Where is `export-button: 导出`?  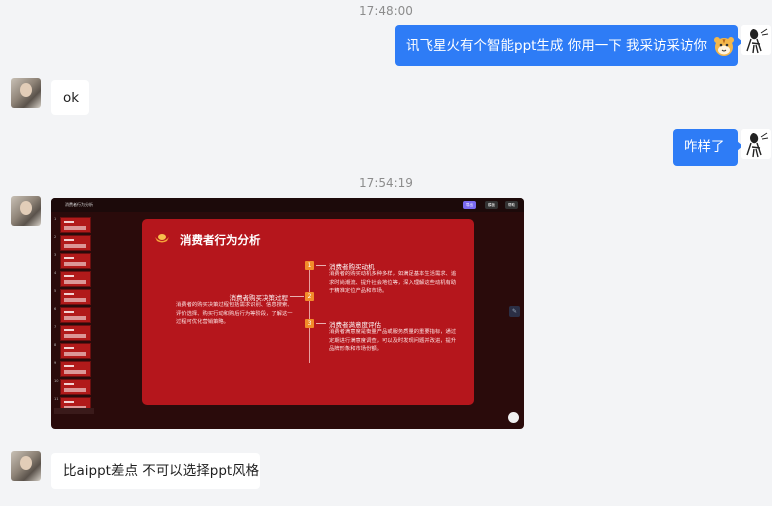 export-button: 导出 is located at coordinates (469, 205).